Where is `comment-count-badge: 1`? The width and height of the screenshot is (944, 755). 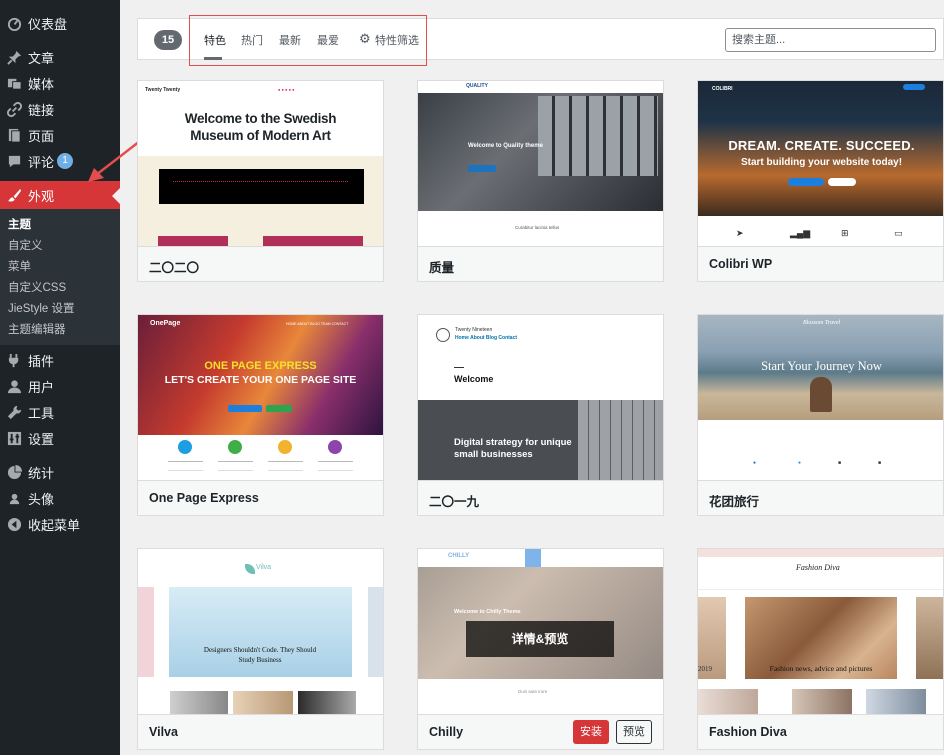 comment-count-badge: 1 is located at coordinates (65, 161).